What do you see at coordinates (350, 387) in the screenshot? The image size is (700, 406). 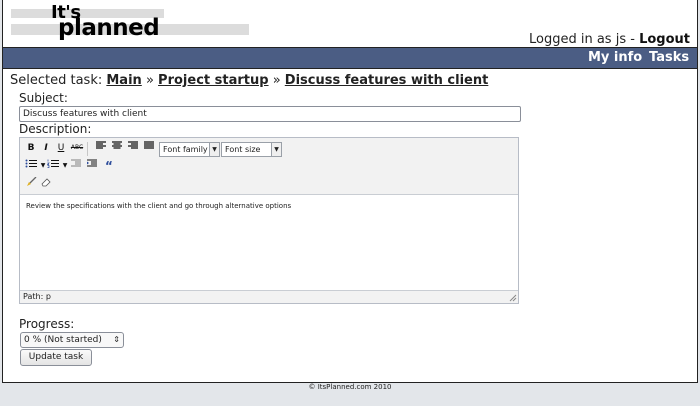 I see `footer: © ItsPlanned.com 2010` at bounding box center [350, 387].